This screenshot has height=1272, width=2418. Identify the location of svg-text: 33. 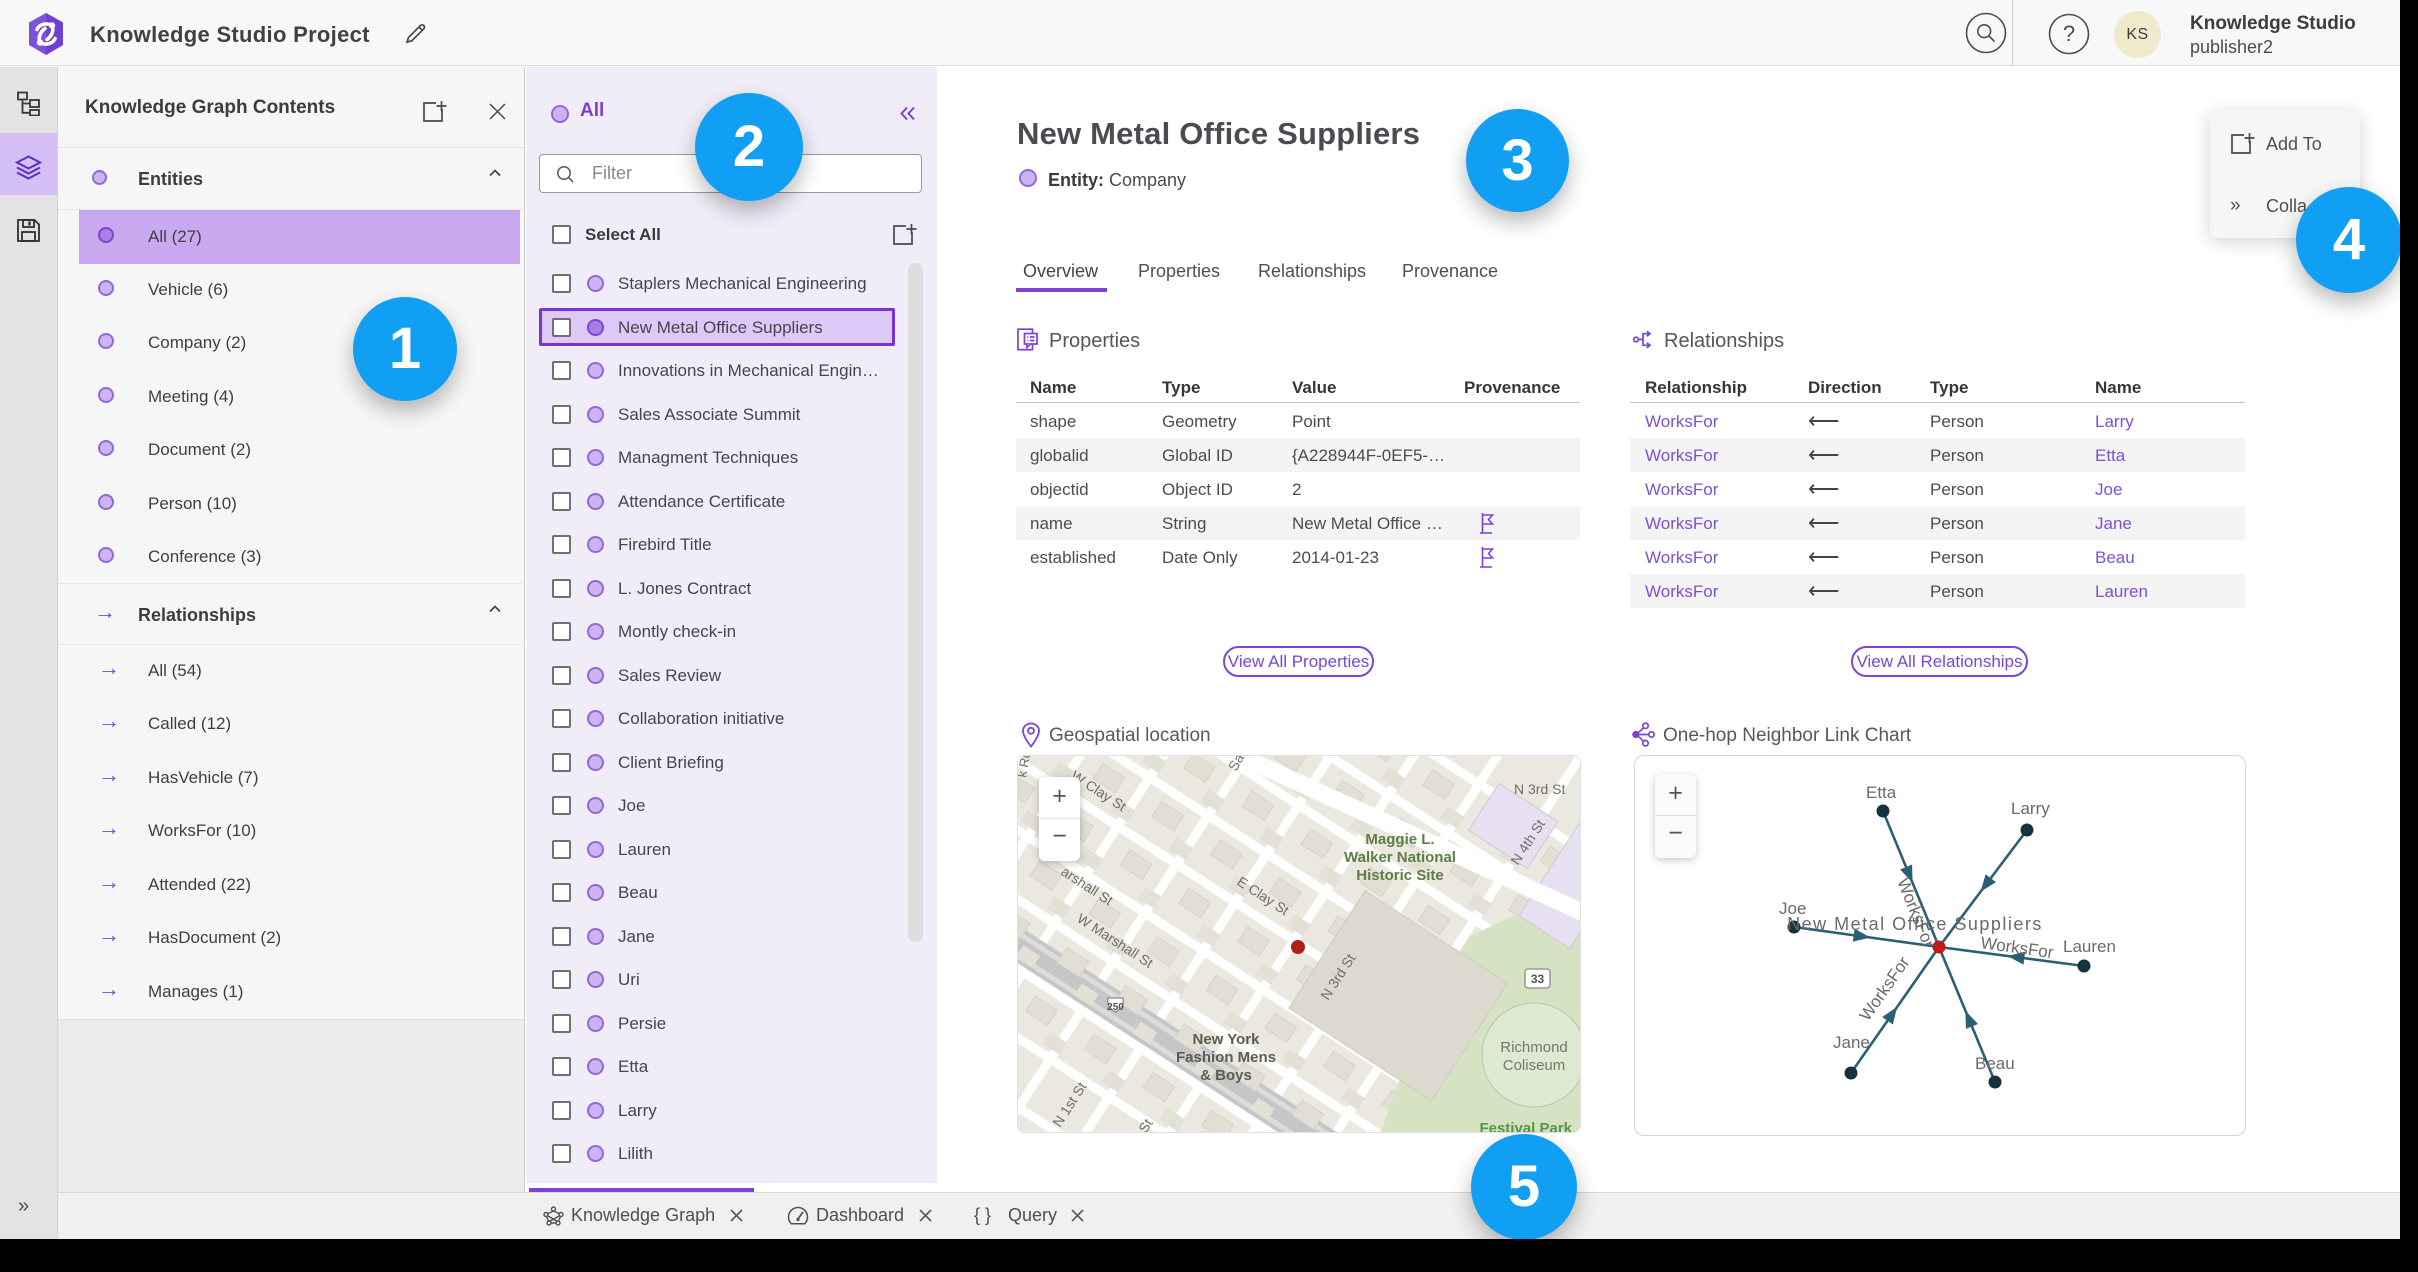
(1538, 979).